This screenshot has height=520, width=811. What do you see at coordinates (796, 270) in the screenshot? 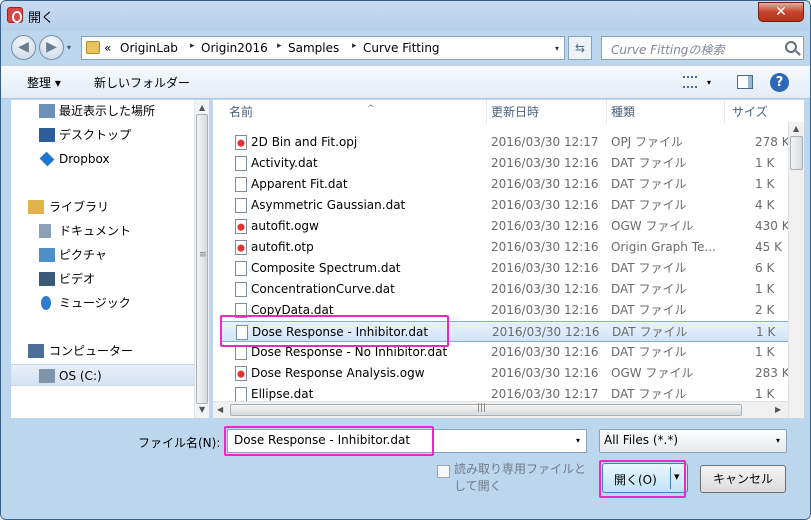
I see `file-list-vertical-scrollbar: ▲` at bounding box center [796, 270].